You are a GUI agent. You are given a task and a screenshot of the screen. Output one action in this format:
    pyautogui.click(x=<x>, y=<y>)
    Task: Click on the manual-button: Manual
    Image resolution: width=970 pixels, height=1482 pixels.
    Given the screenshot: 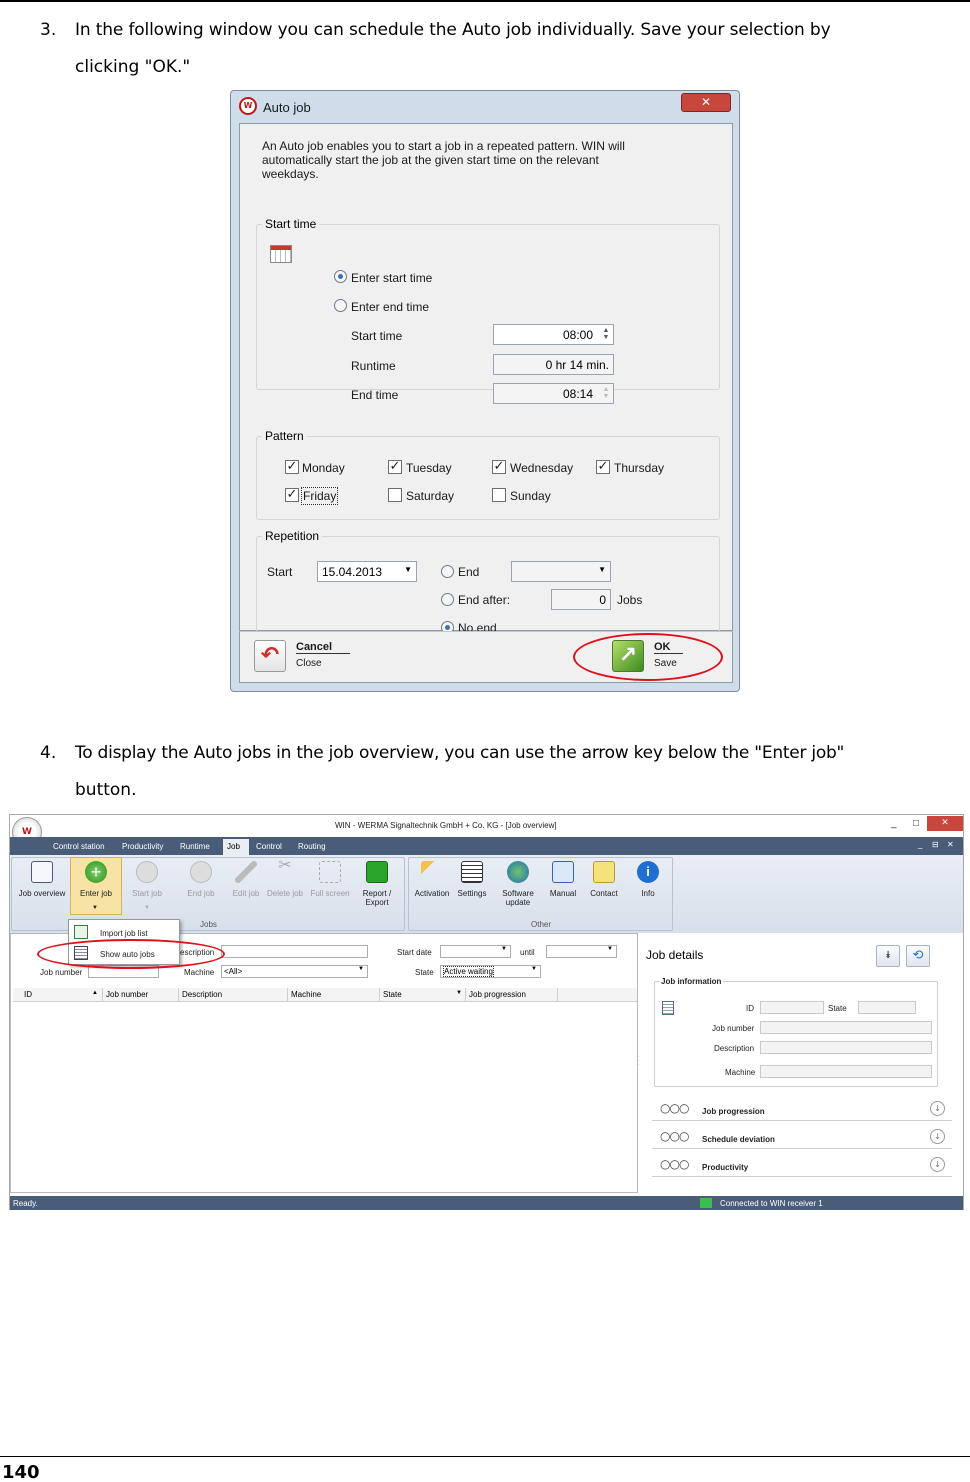 What is the action you would take?
    pyautogui.click(x=563, y=879)
    